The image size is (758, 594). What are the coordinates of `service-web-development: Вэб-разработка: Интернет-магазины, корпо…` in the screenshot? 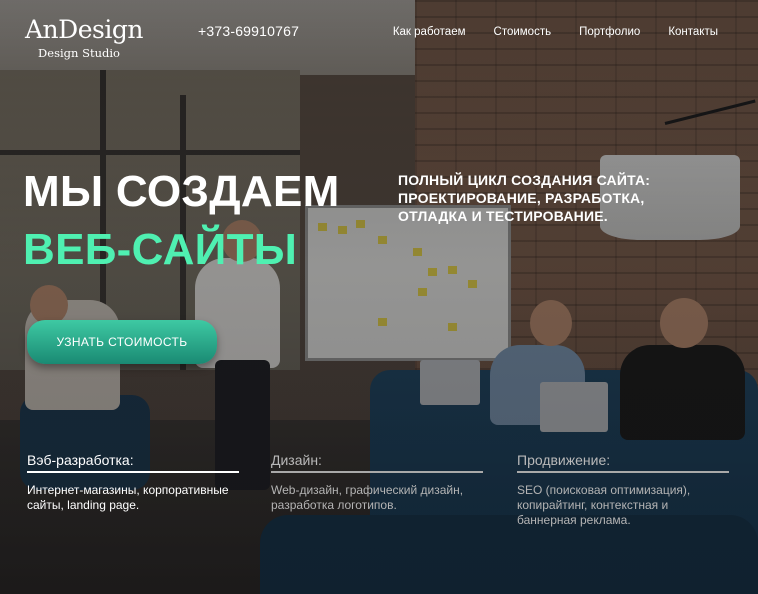 It's located at (133, 482).